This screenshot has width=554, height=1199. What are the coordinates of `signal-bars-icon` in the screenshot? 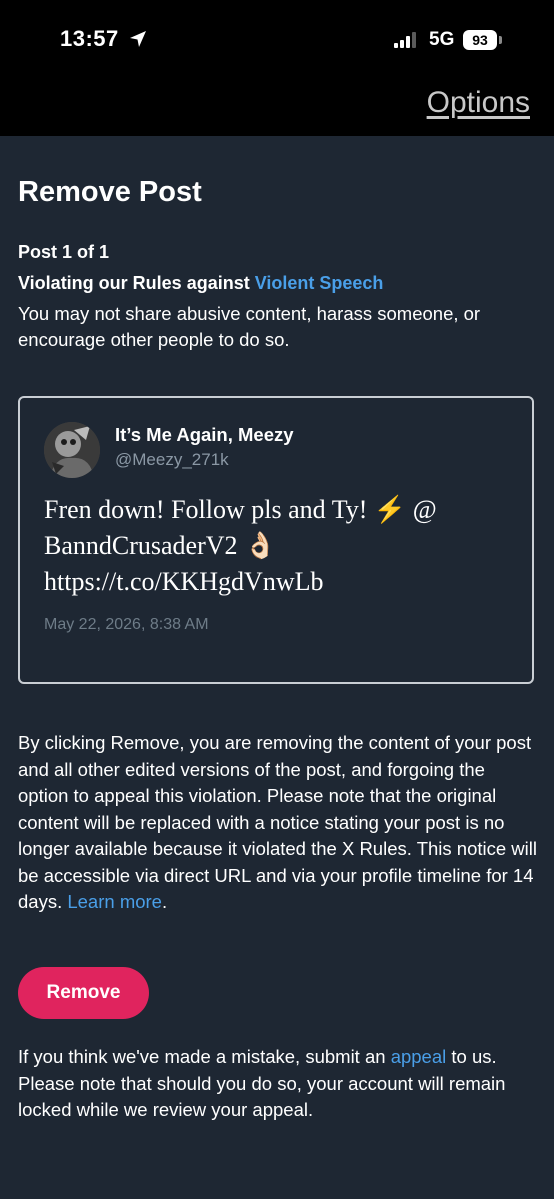 It's located at (405, 40).